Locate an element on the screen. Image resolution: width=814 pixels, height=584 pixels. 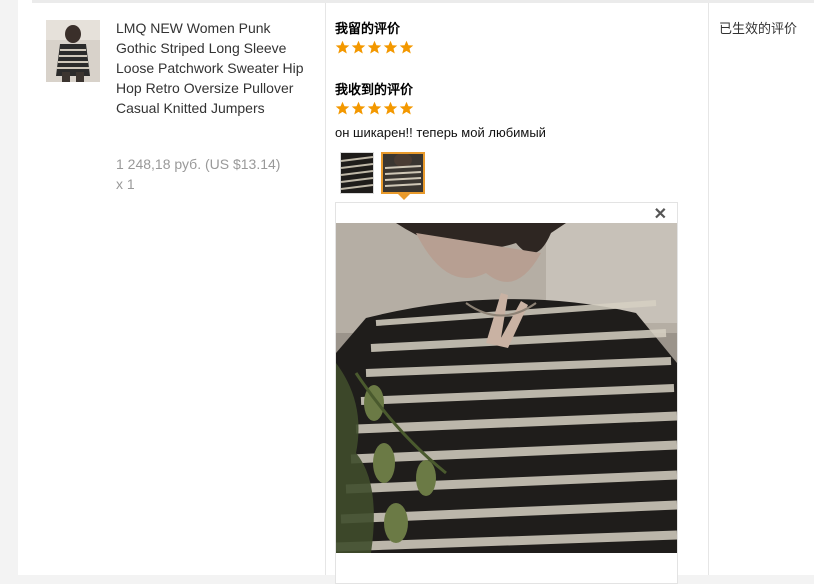
review-photo-thumbnail-selected is located at coordinates (403, 173).